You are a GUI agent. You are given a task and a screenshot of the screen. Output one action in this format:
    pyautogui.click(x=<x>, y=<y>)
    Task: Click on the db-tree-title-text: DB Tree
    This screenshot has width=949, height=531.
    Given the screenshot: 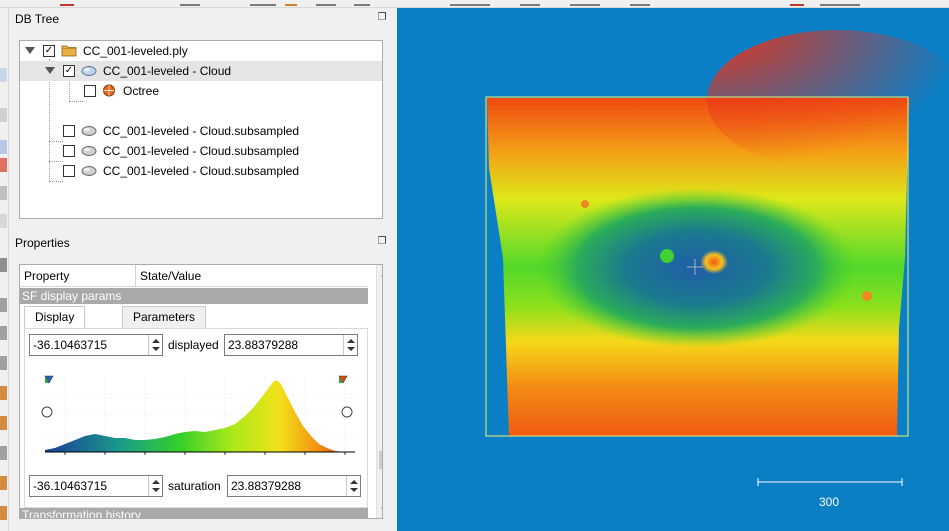 What is the action you would take?
    pyautogui.click(x=37, y=19)
    